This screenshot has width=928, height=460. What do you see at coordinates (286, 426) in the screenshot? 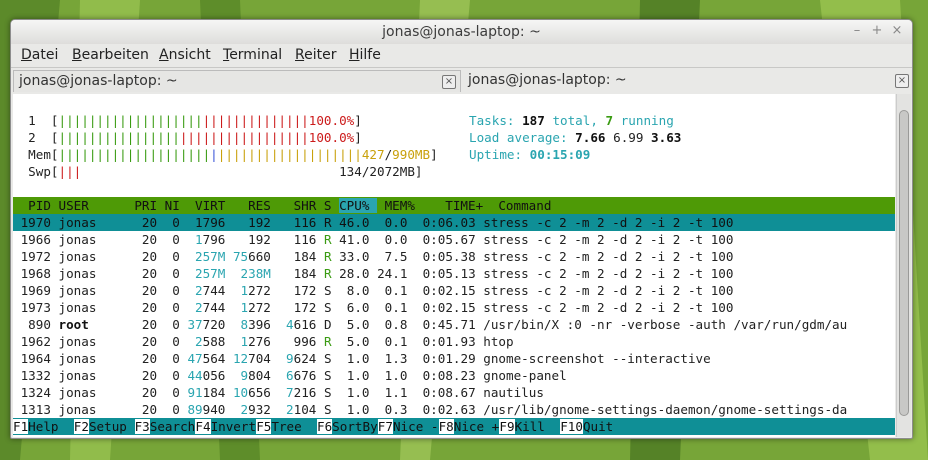
I see `fkey-f5: F5Tree` at bounding box center [286, 426].